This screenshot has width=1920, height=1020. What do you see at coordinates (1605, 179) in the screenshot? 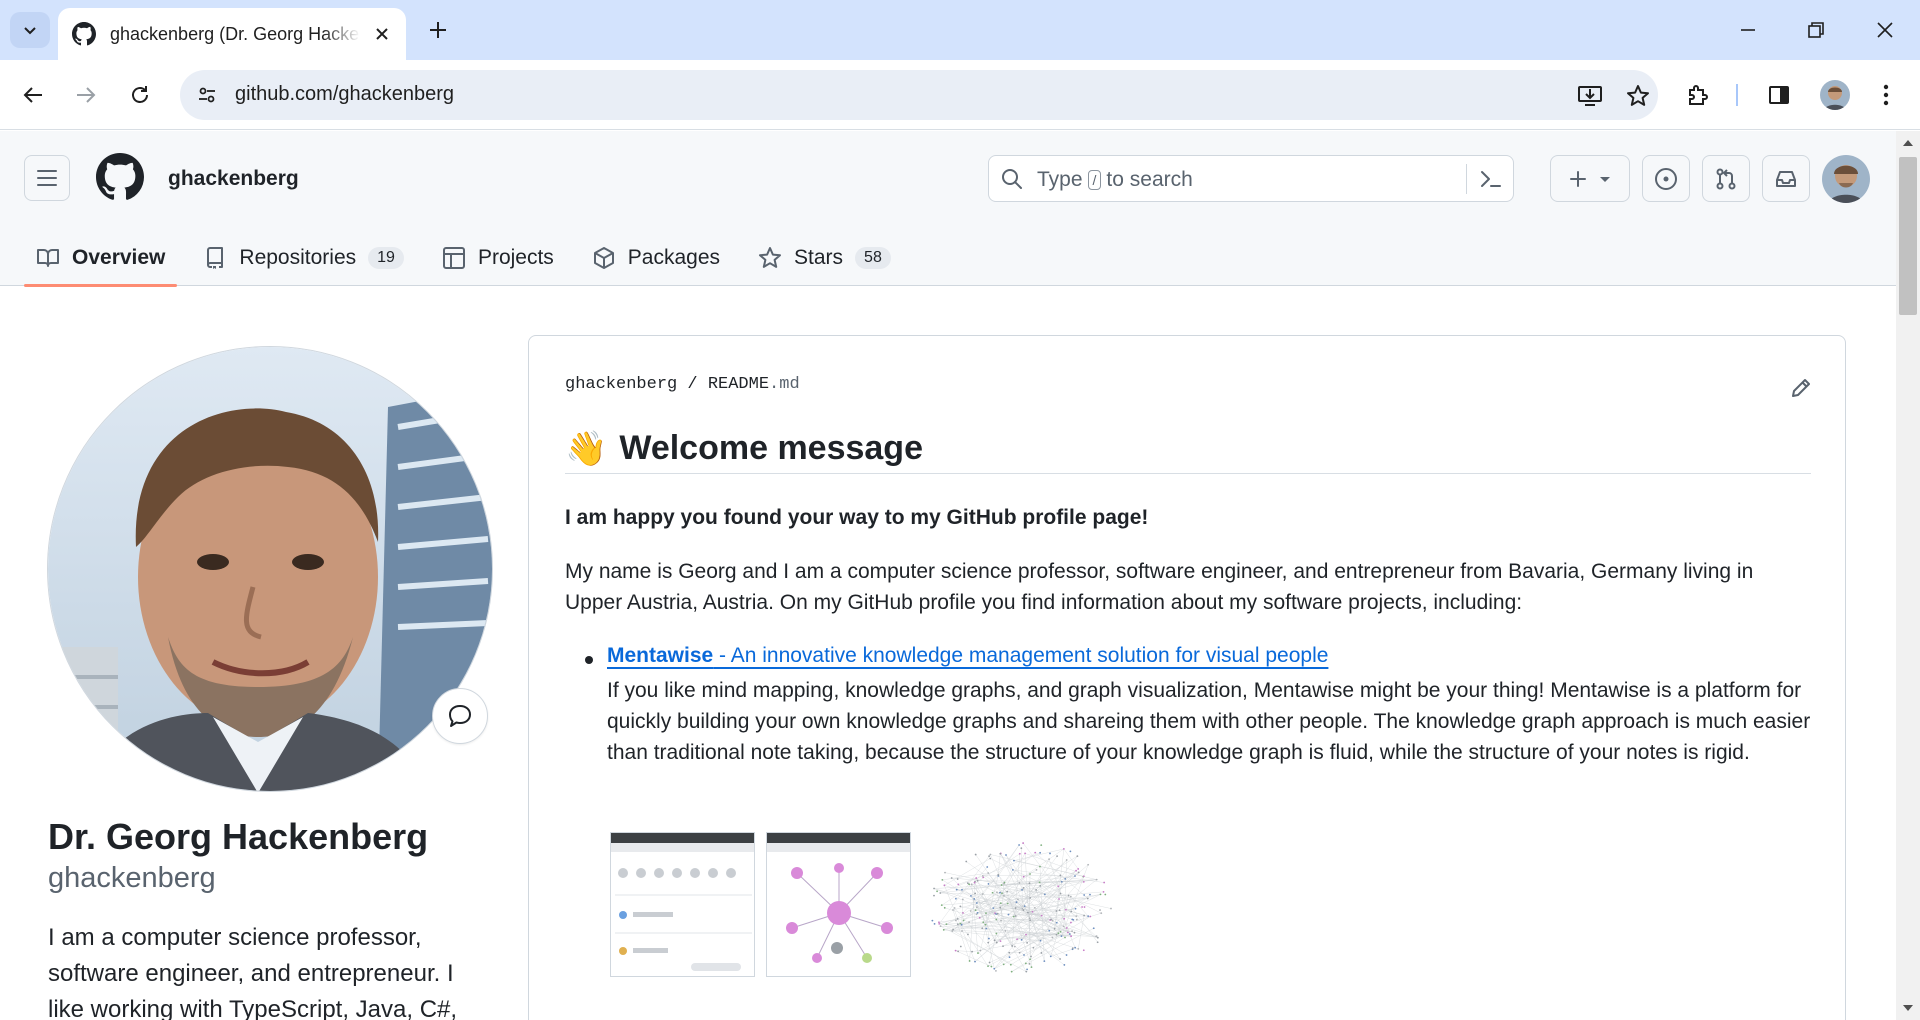
I see `triangle-down-icon` at bounding box center [1605, 179].